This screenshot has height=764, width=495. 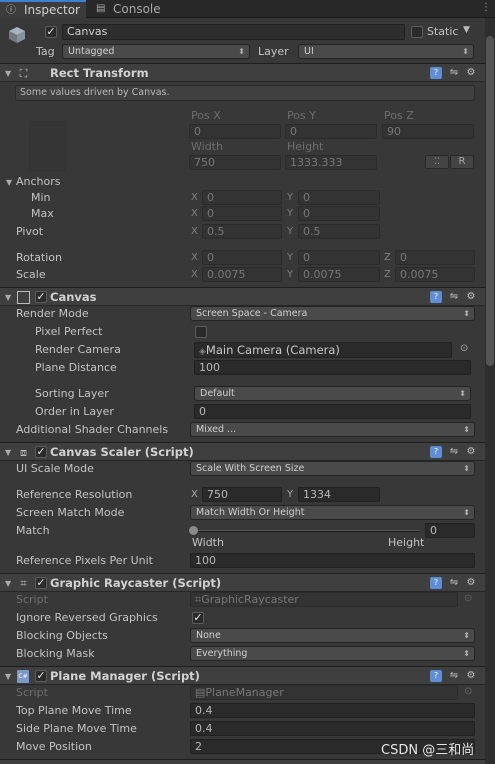 I want to click on sorting-layer-dropdown: Default ⬍, so click(x=332, y=393).